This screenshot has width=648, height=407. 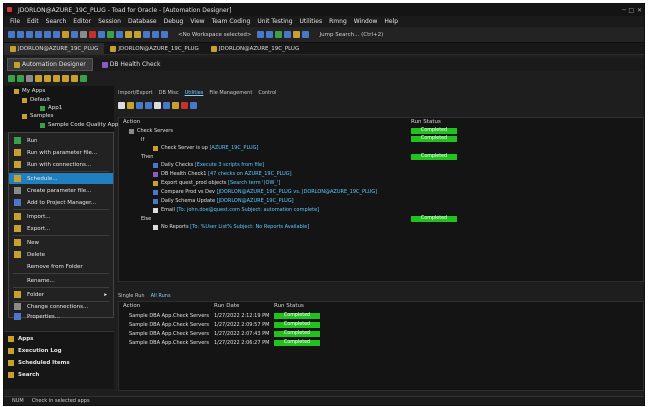 I want to click on new-connection-icon, so click(x=11, y=34).